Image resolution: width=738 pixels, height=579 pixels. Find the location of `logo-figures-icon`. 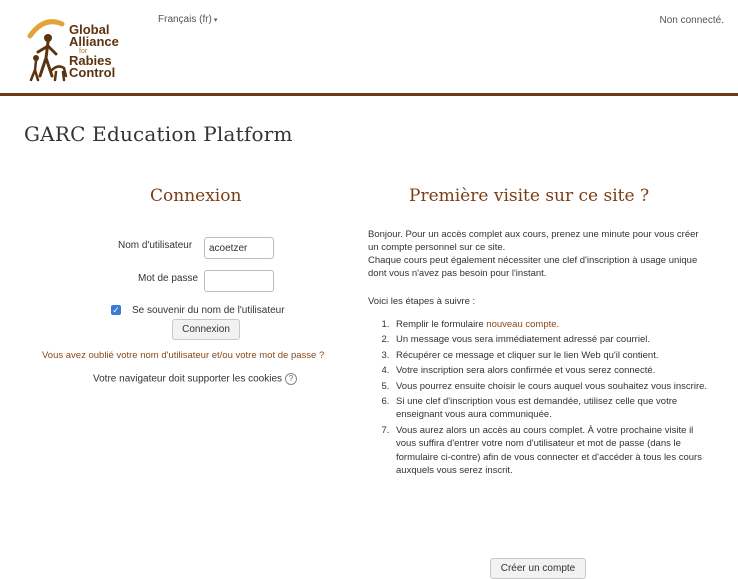

logo-figures-icon is located at coordinates (47, 50).